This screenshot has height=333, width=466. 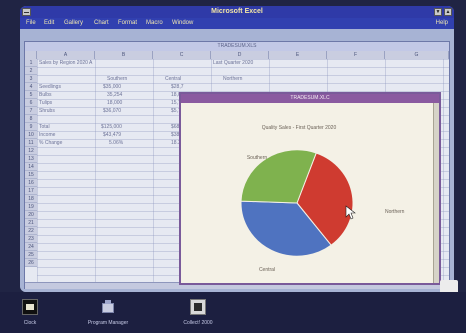 I want to click on row-header-15: 15, so click(x=31, y=175).